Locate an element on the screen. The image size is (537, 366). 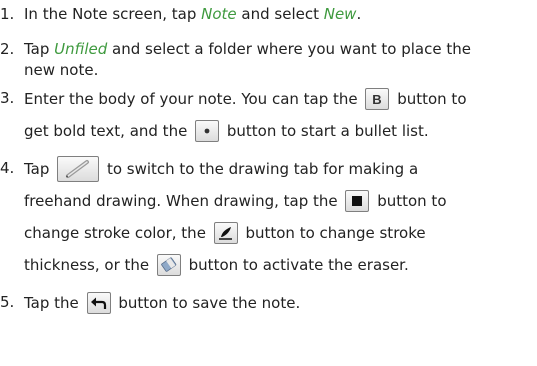
save-back-arrow-icon is located at coordinates (98, 302).